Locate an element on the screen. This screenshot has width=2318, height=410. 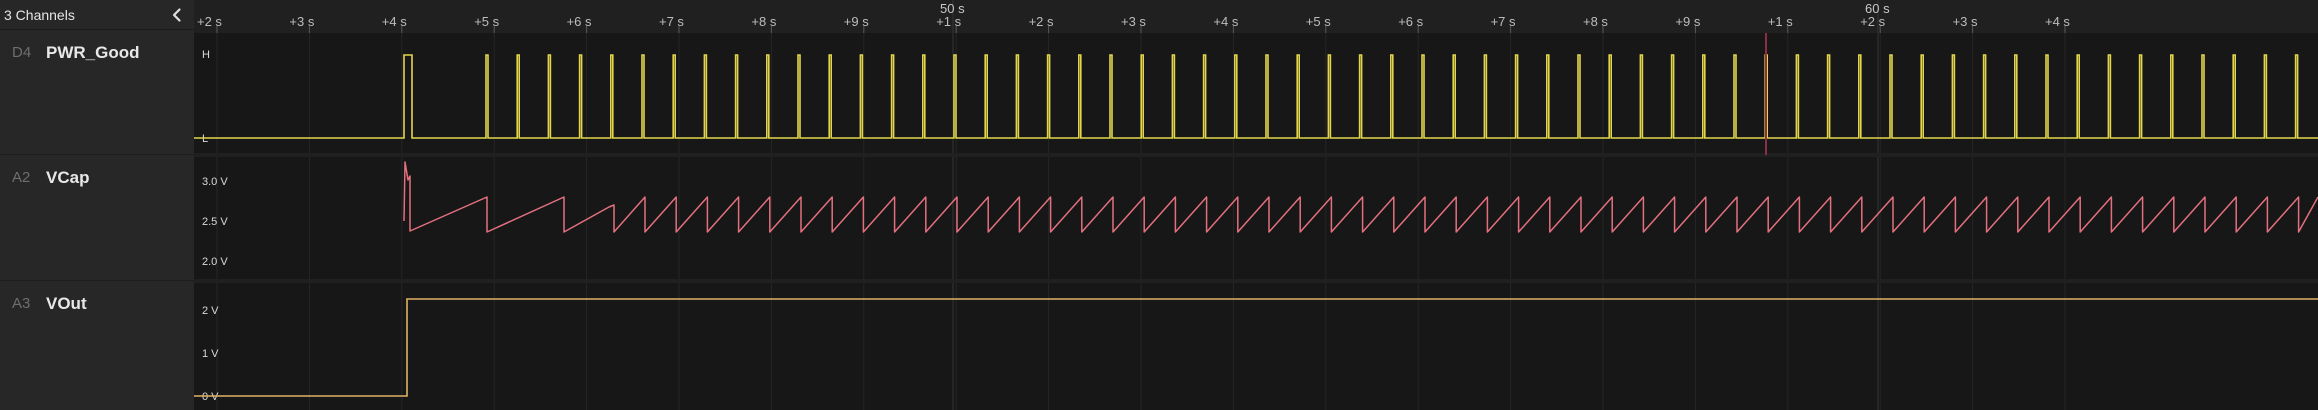
channel-id: A3 is located at coordinates (21, 303).